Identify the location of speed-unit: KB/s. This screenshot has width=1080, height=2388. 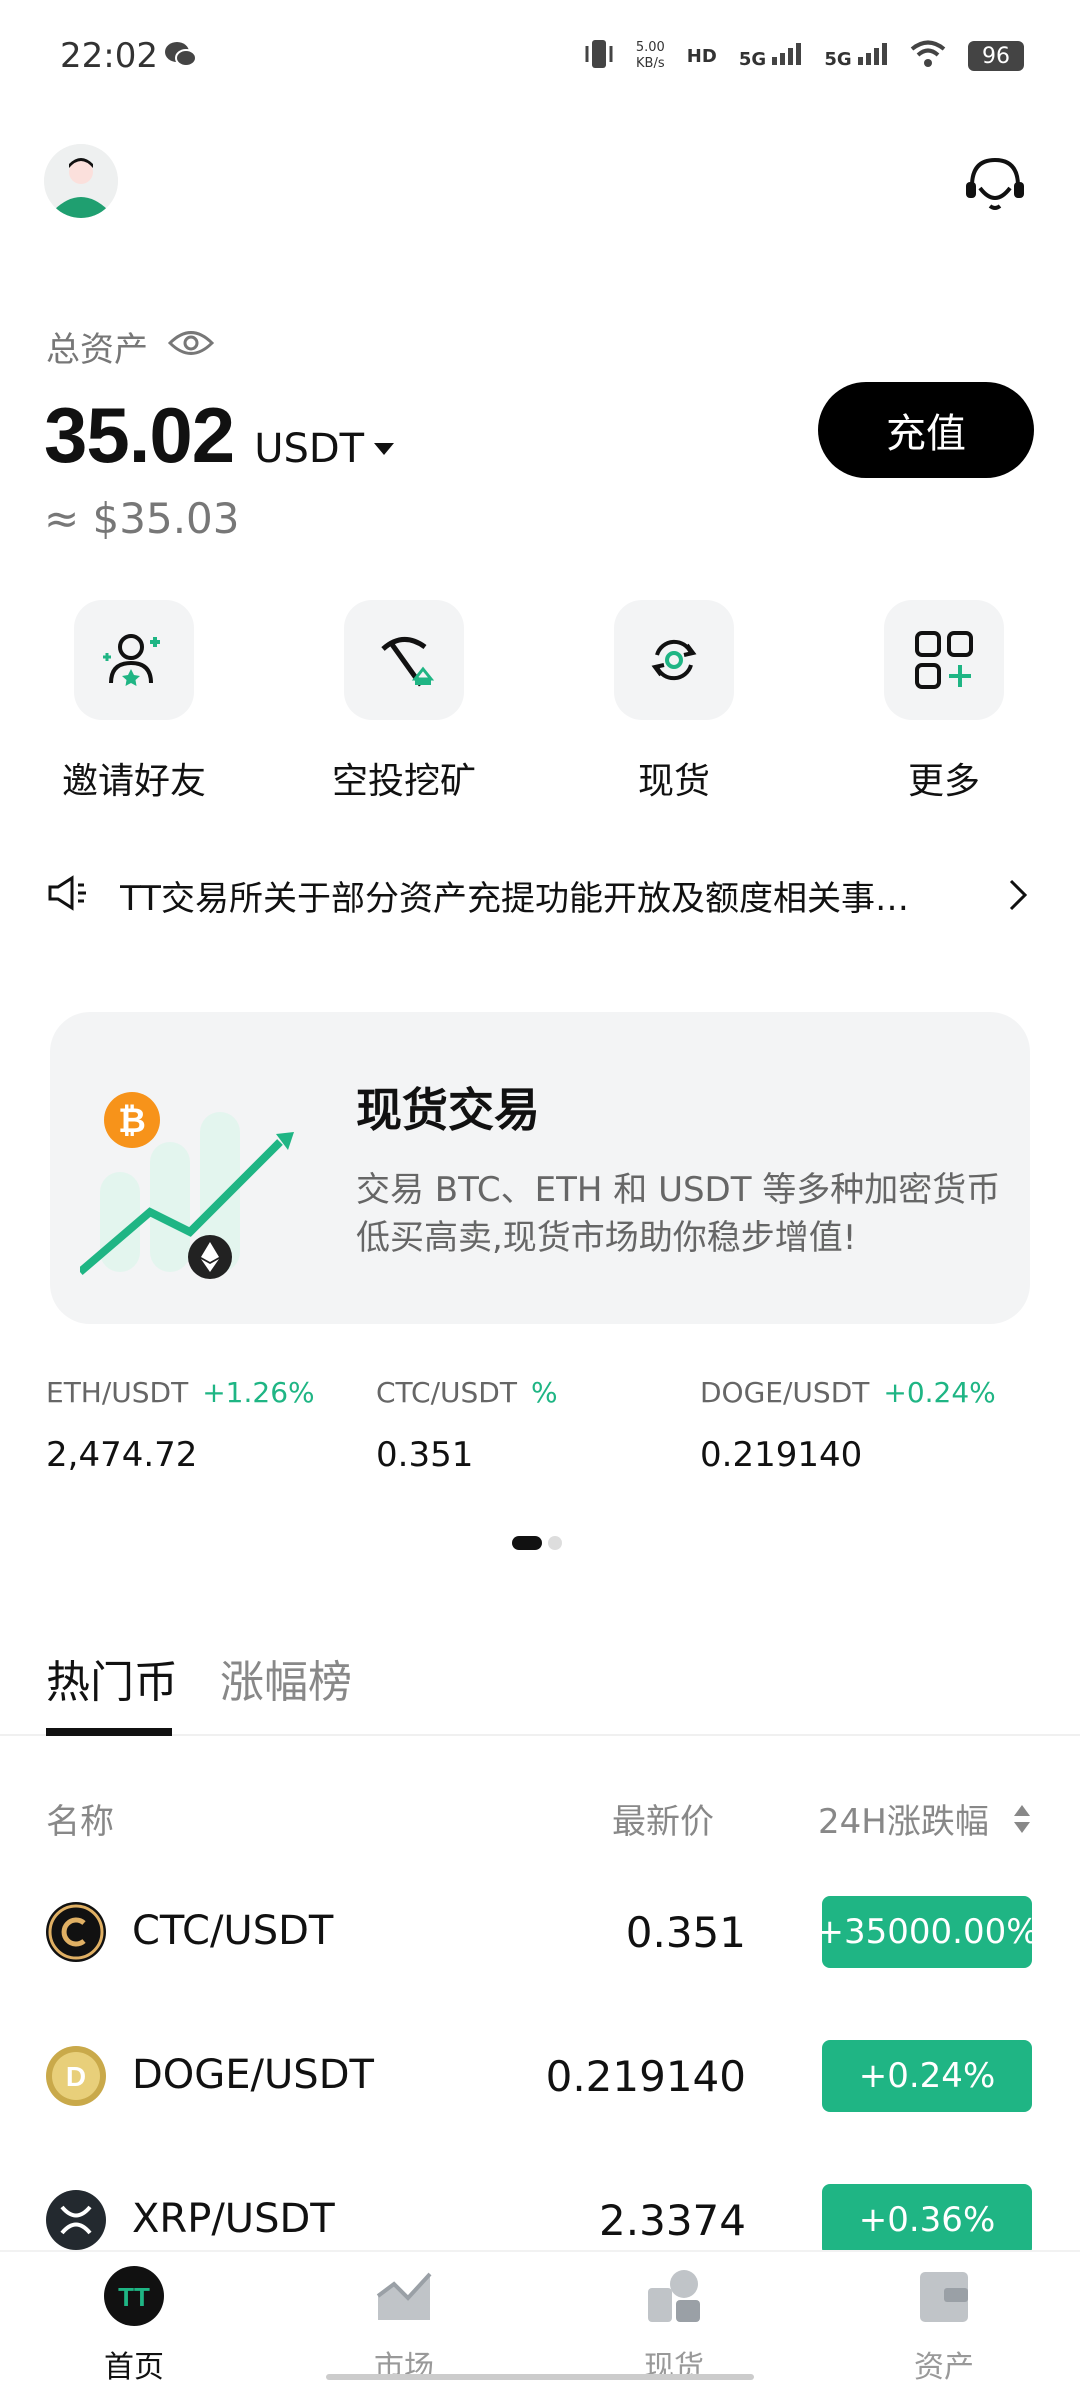
(650, 63).